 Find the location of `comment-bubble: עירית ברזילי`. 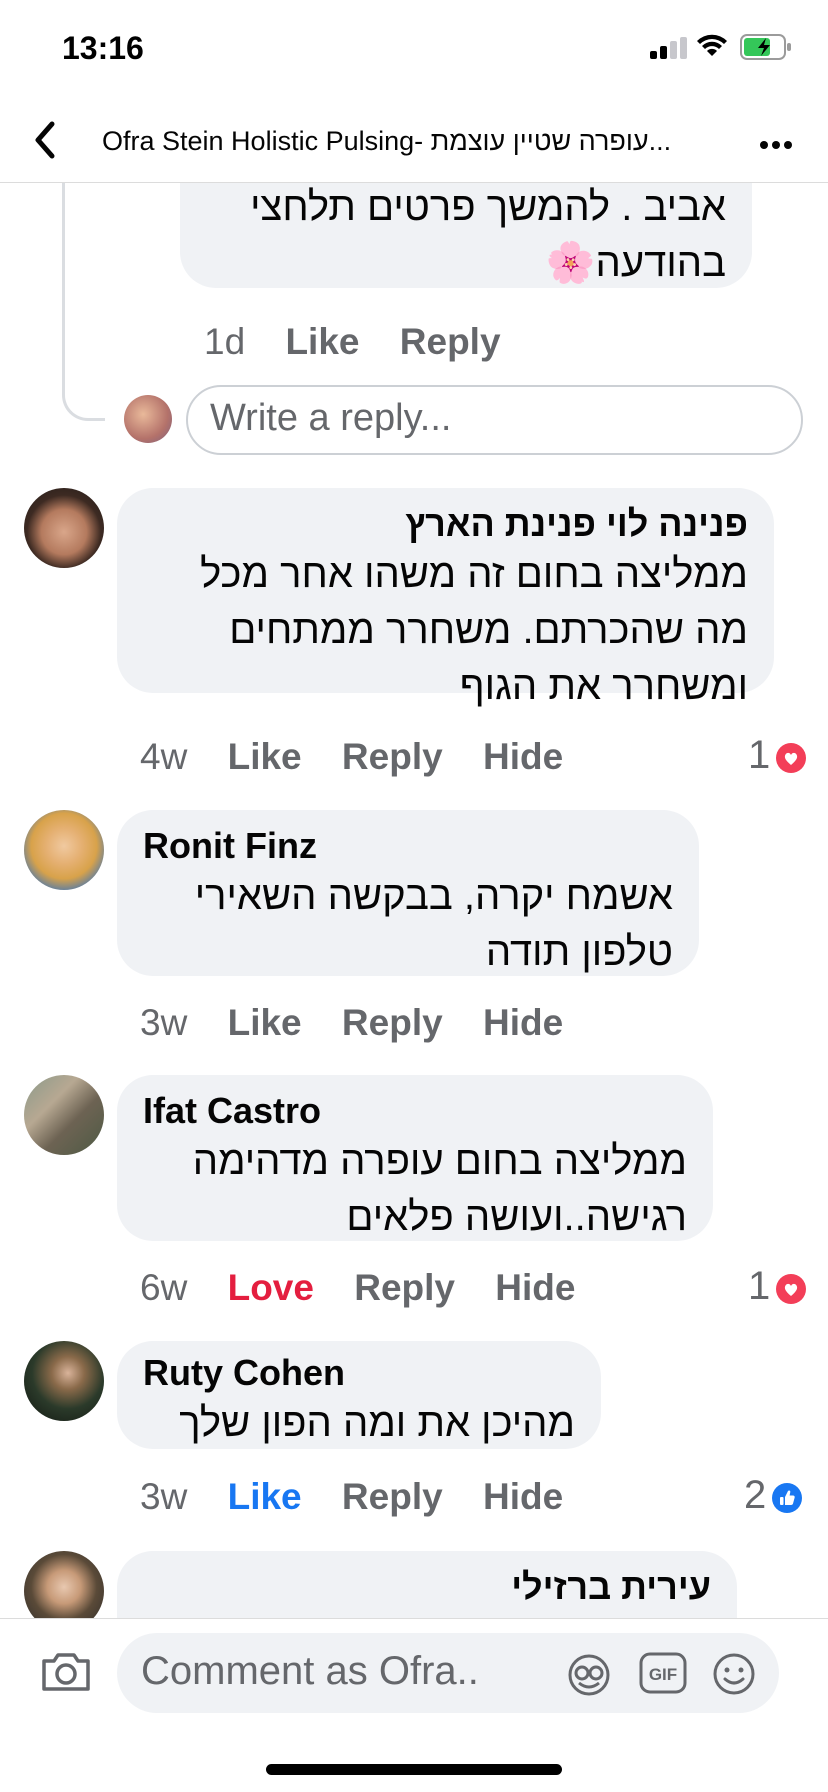

comment-bubble: עירית ברזילי is located at coordinates (427, 1584).